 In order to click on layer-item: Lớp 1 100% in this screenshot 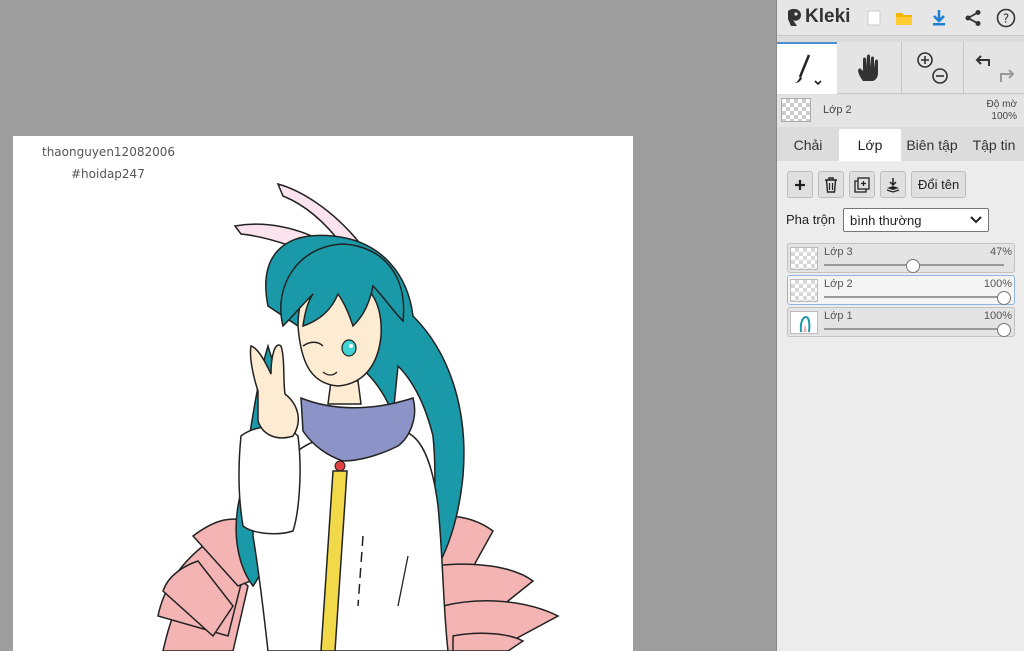, I will do `click(901, 322)`.